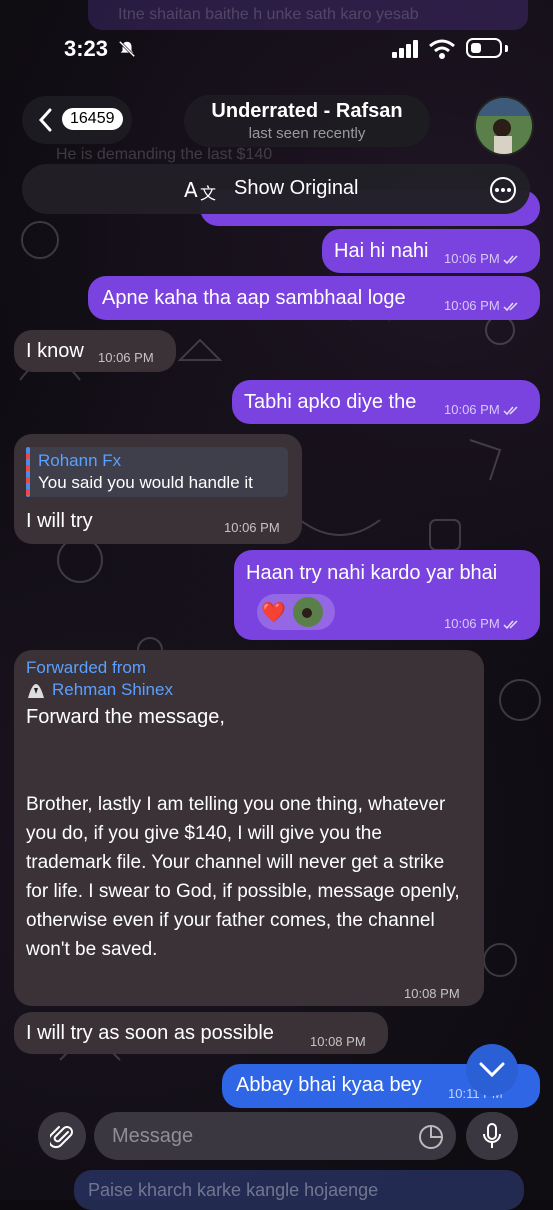  I want to click on show-original-label: Show Original, so click(296, 188).